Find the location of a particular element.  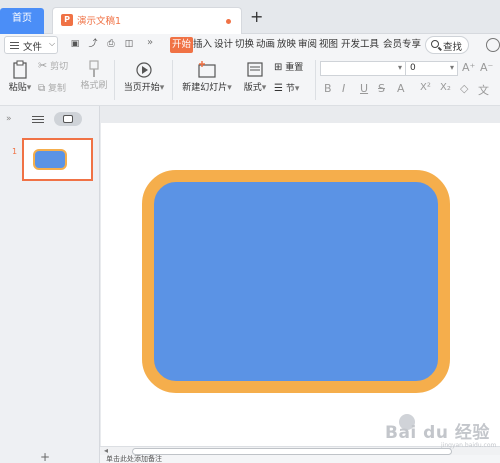

hamburger-icon is located at coordinates (14, 45).